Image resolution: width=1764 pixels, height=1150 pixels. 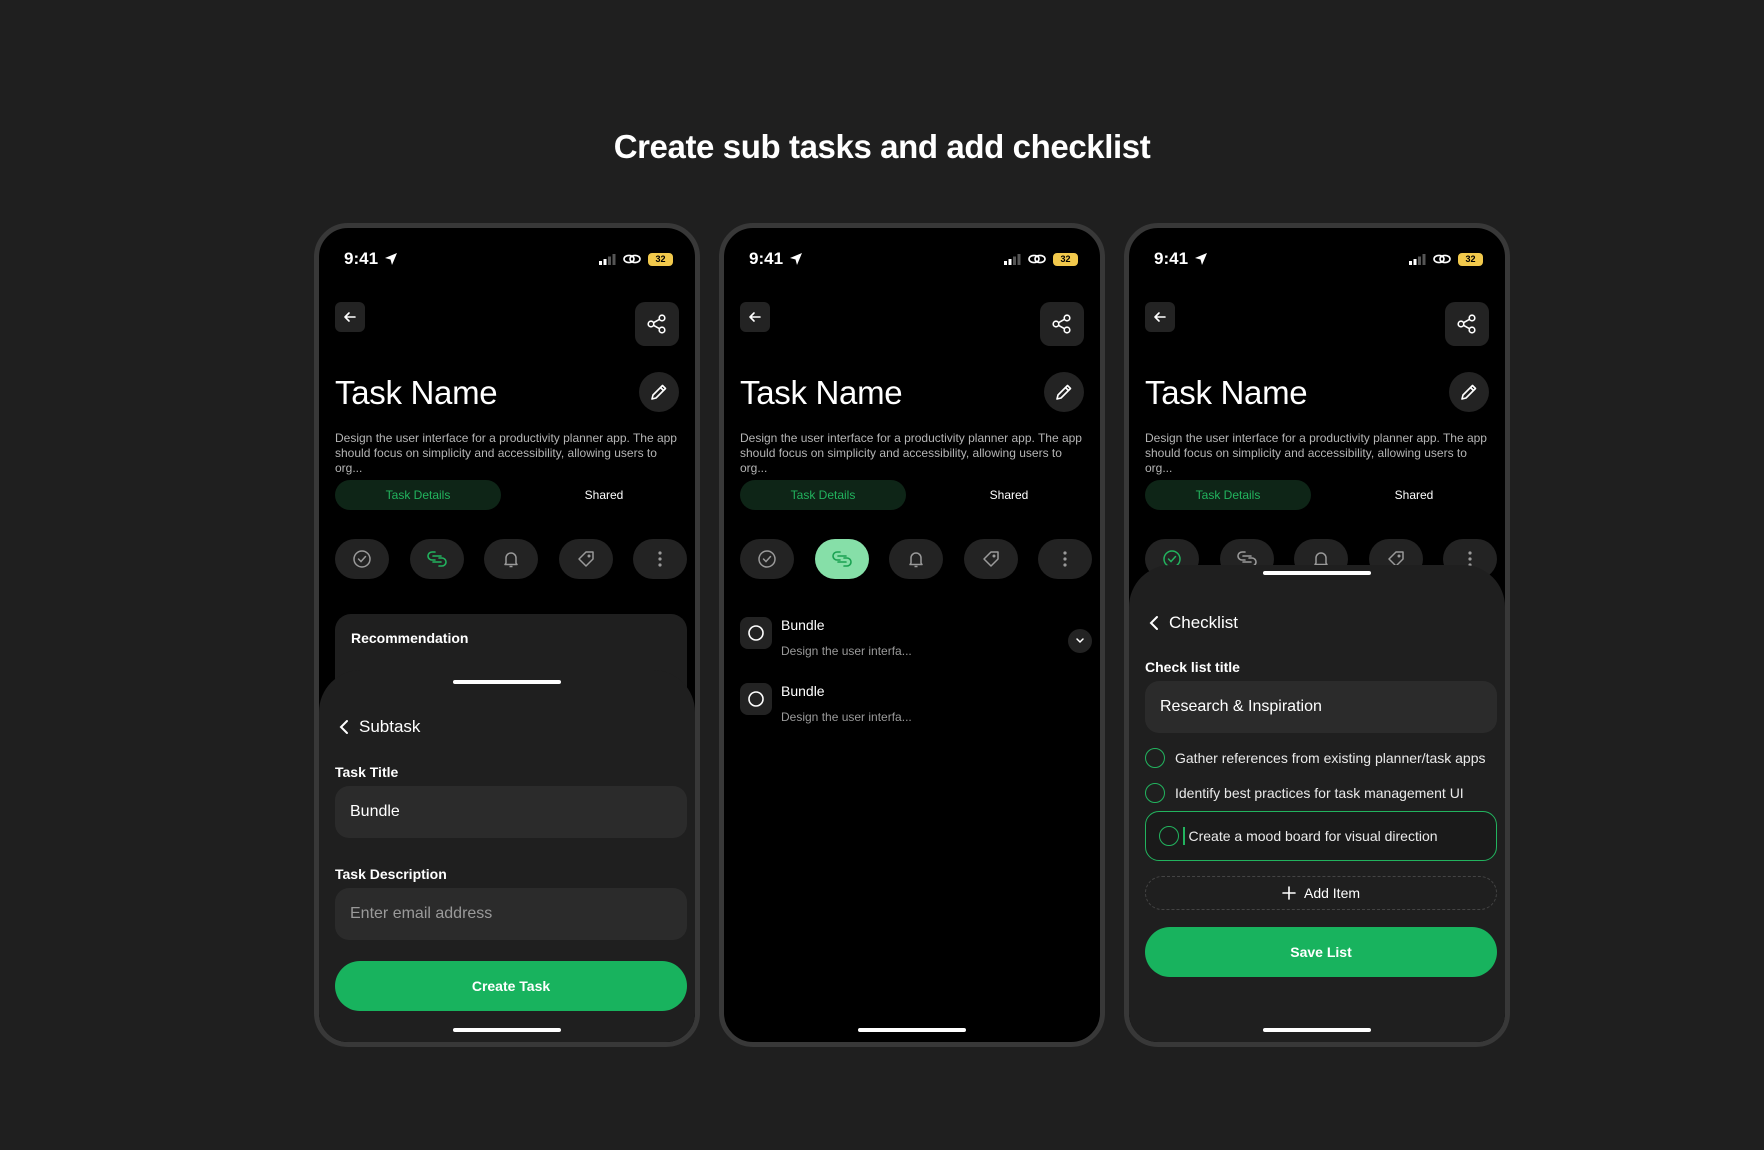 I want to click on status-time-group: 9:41, so click(x=776, y=259).